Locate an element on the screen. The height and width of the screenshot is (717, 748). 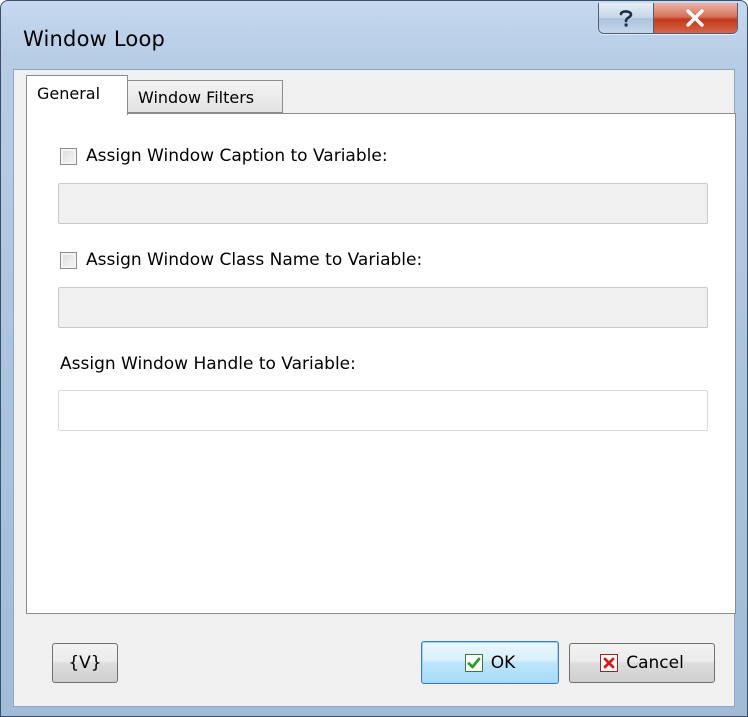
green-check-icon is located at coordinates (473, 662).